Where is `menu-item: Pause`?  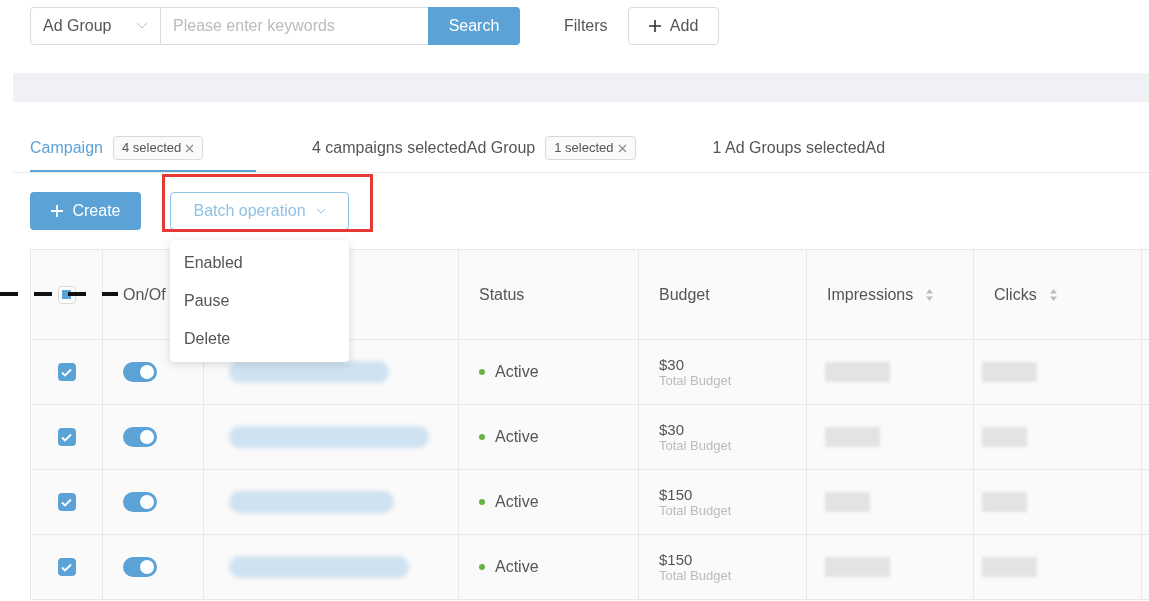
menu-item: Pause is located at coordinates (259, 301).